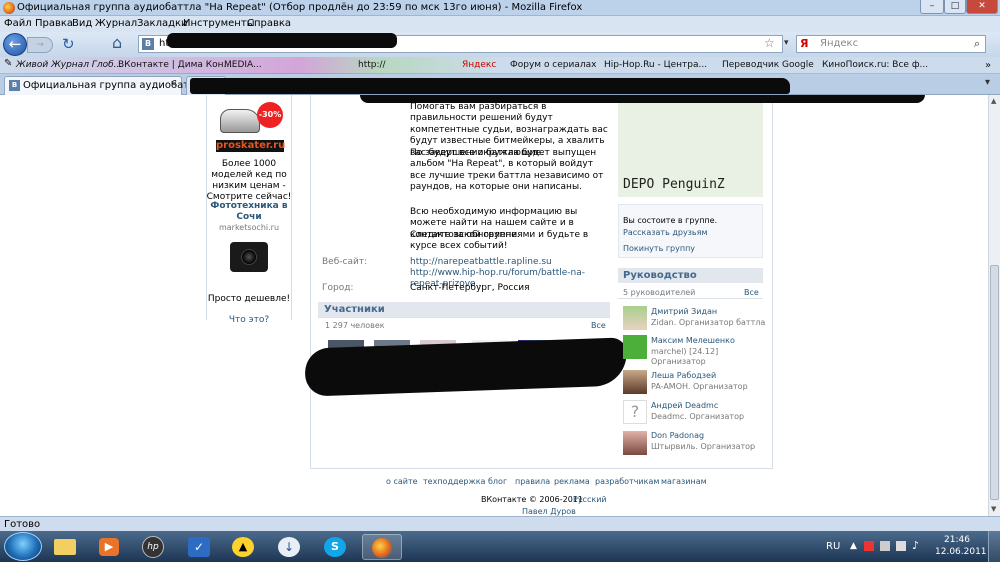 Image resolution: width=1000 pixels, height=562 pixels. I want to click on tray-expand-icon: ▲, so click(853, 546).